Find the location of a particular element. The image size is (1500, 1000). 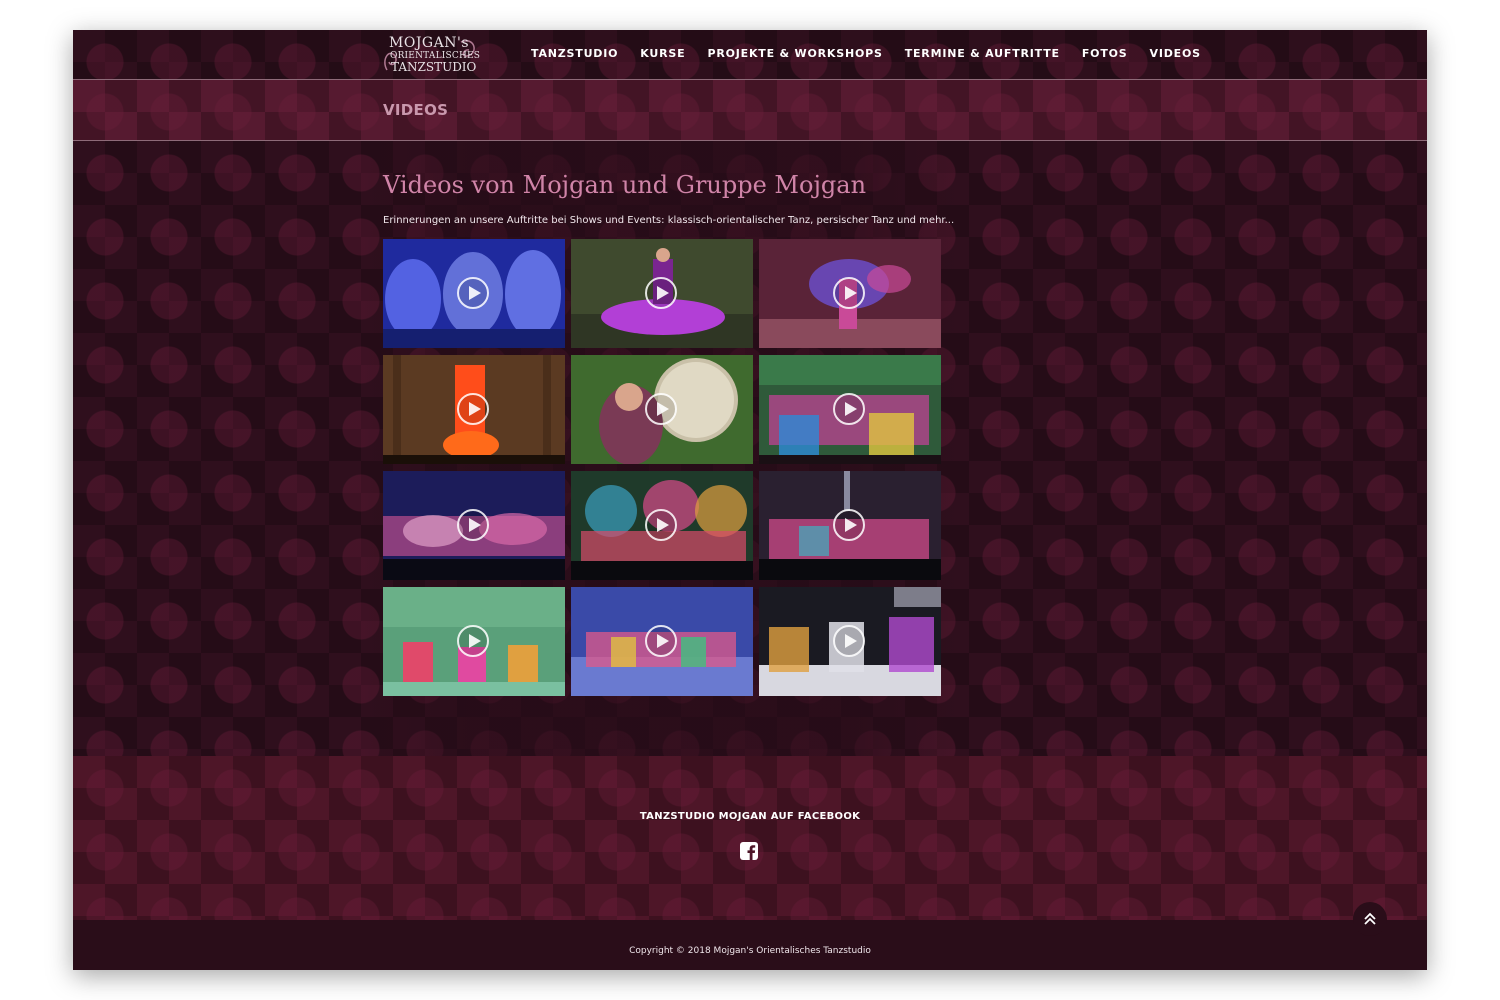

facebook-icon is located at coordinates (749, 851).